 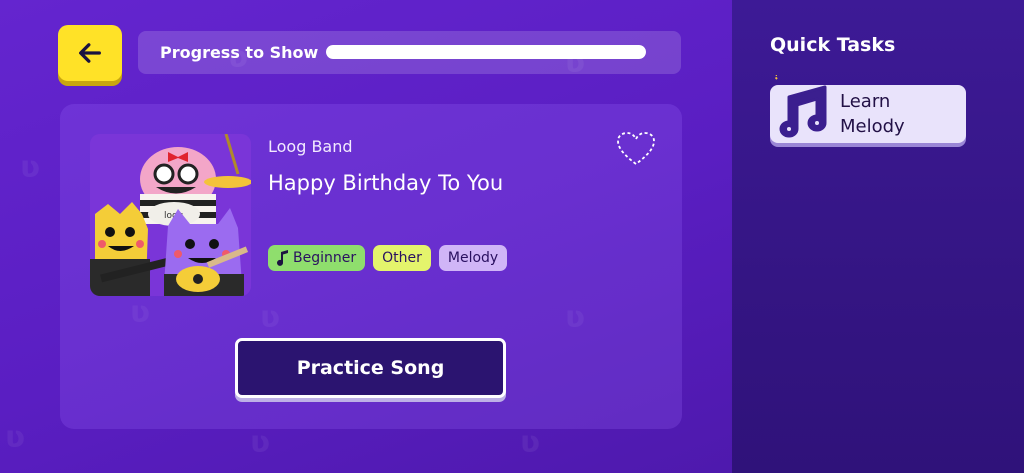 I want to click on progress-label: Progress to Show, so click(x=239, y=52).